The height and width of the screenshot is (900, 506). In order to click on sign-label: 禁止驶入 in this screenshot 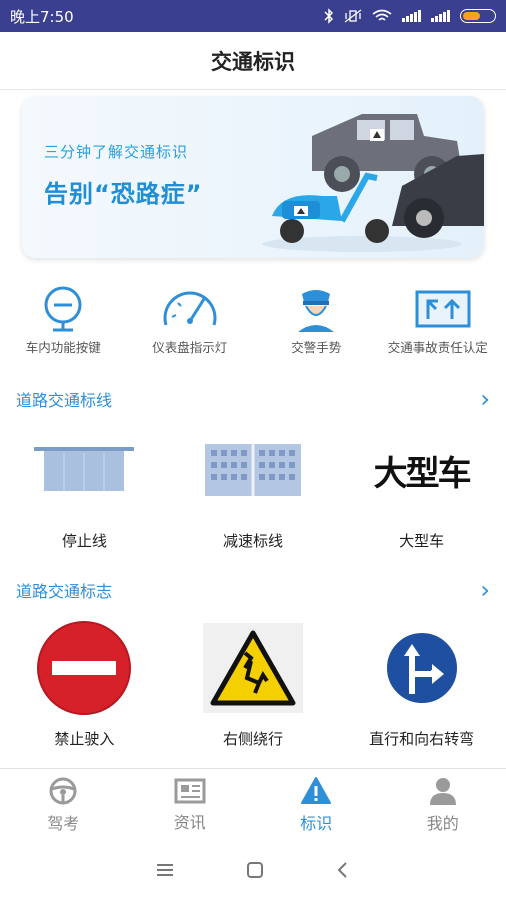, I will do `click(84, 739)`.